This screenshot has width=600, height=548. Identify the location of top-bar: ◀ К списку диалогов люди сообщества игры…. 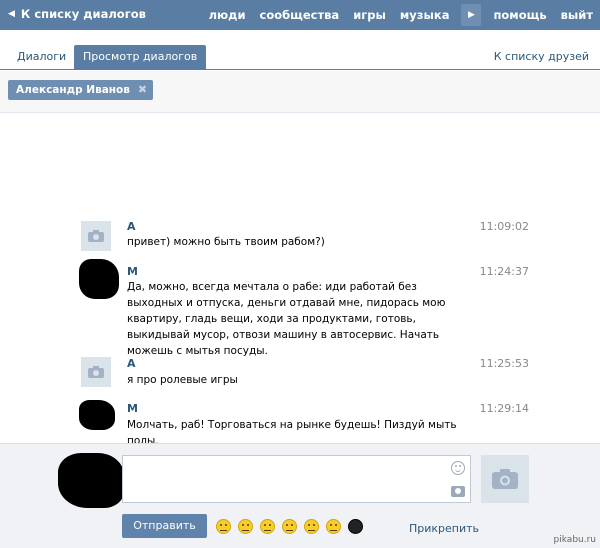
(300, 15).